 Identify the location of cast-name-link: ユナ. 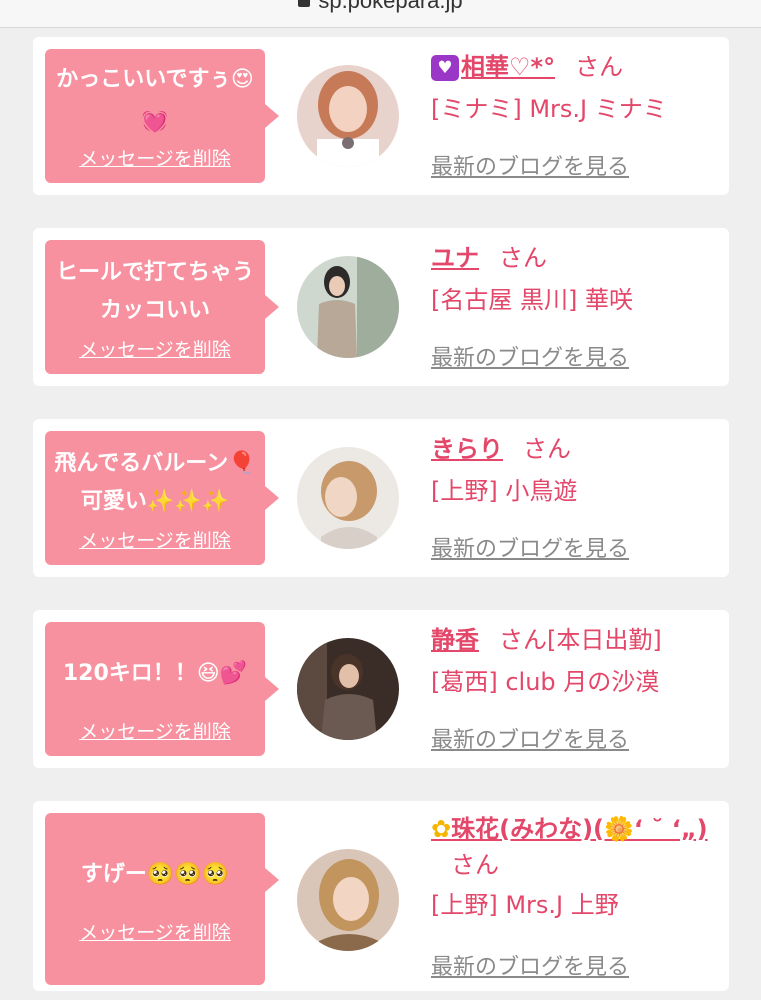
(455, 258).